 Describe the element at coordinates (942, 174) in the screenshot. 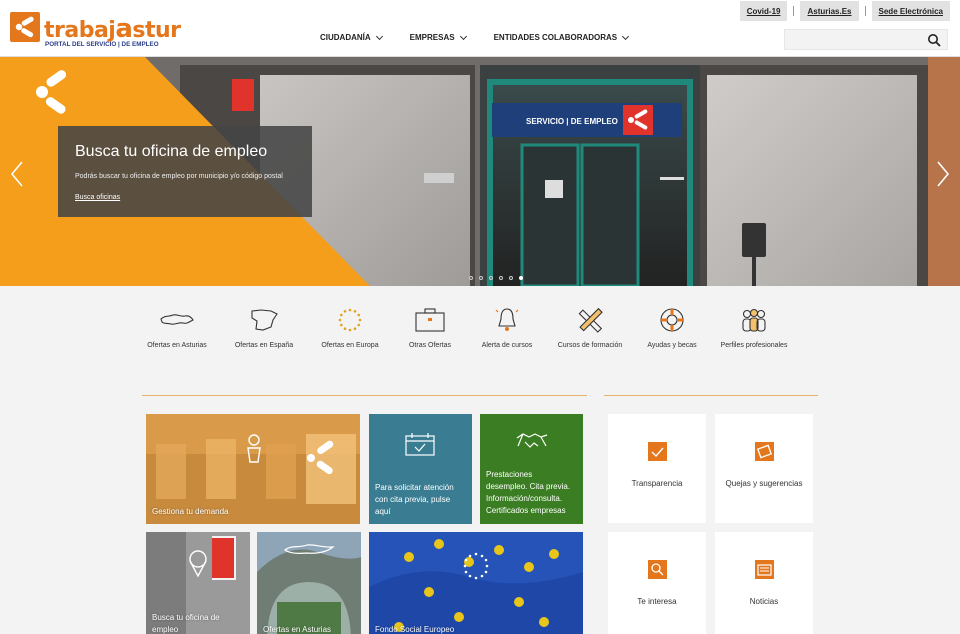

I see `carousel-next-arrow-icon` at that location.